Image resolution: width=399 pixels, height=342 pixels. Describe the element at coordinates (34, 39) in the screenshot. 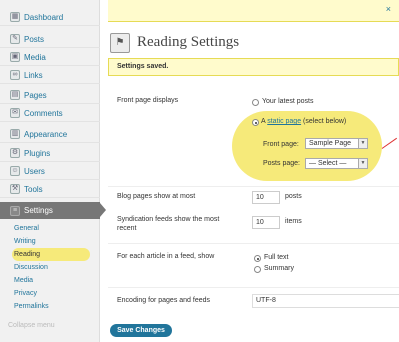

I see `sidebar-item-label: Posts` at that location.